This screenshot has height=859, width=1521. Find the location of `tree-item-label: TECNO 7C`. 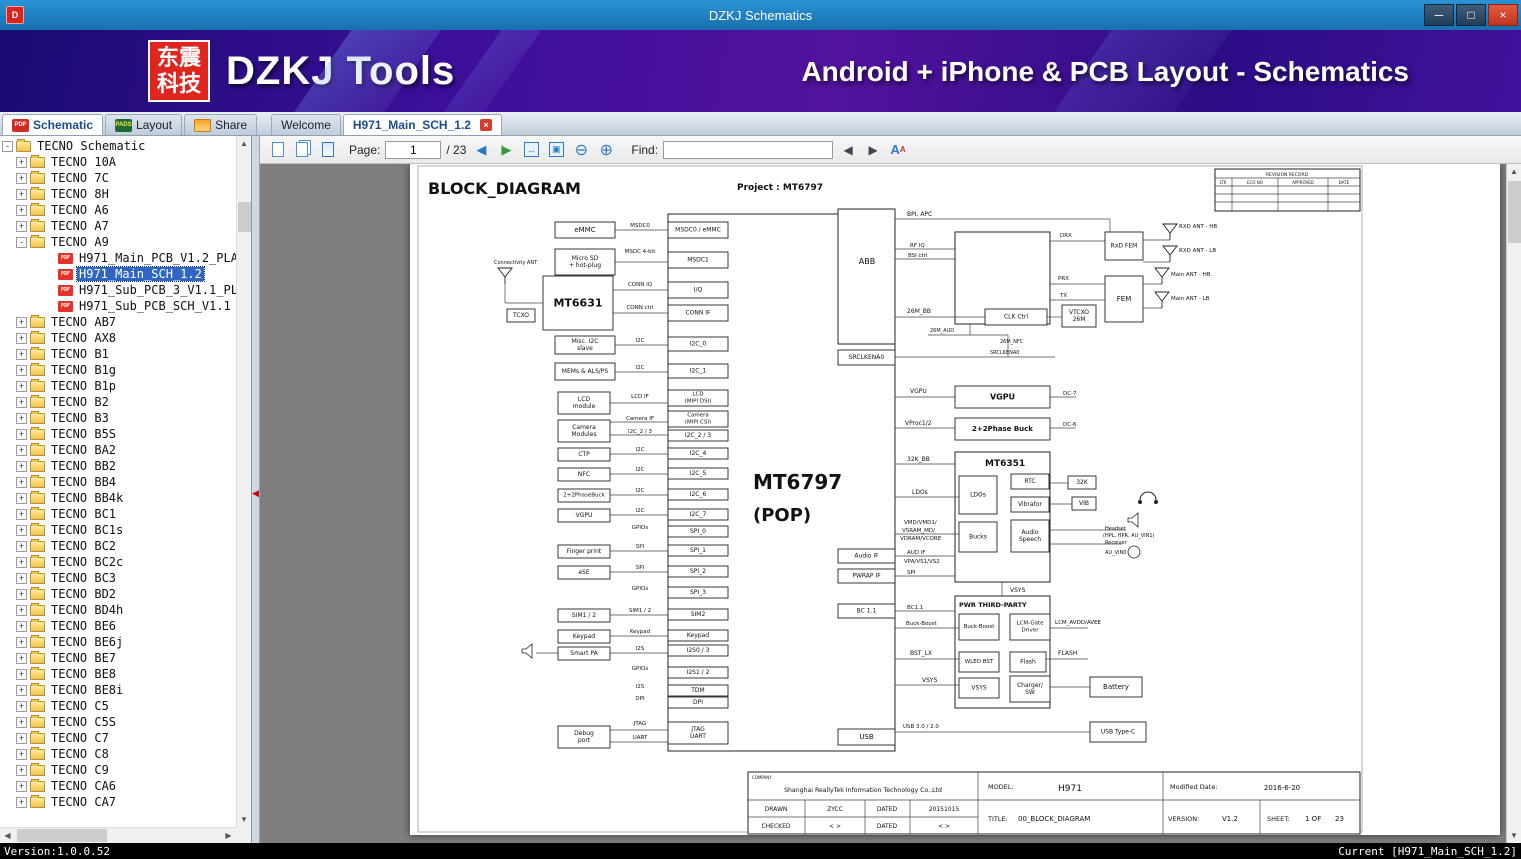

tree-item-label: TECNO 7C is located at coordinates (80, 178).